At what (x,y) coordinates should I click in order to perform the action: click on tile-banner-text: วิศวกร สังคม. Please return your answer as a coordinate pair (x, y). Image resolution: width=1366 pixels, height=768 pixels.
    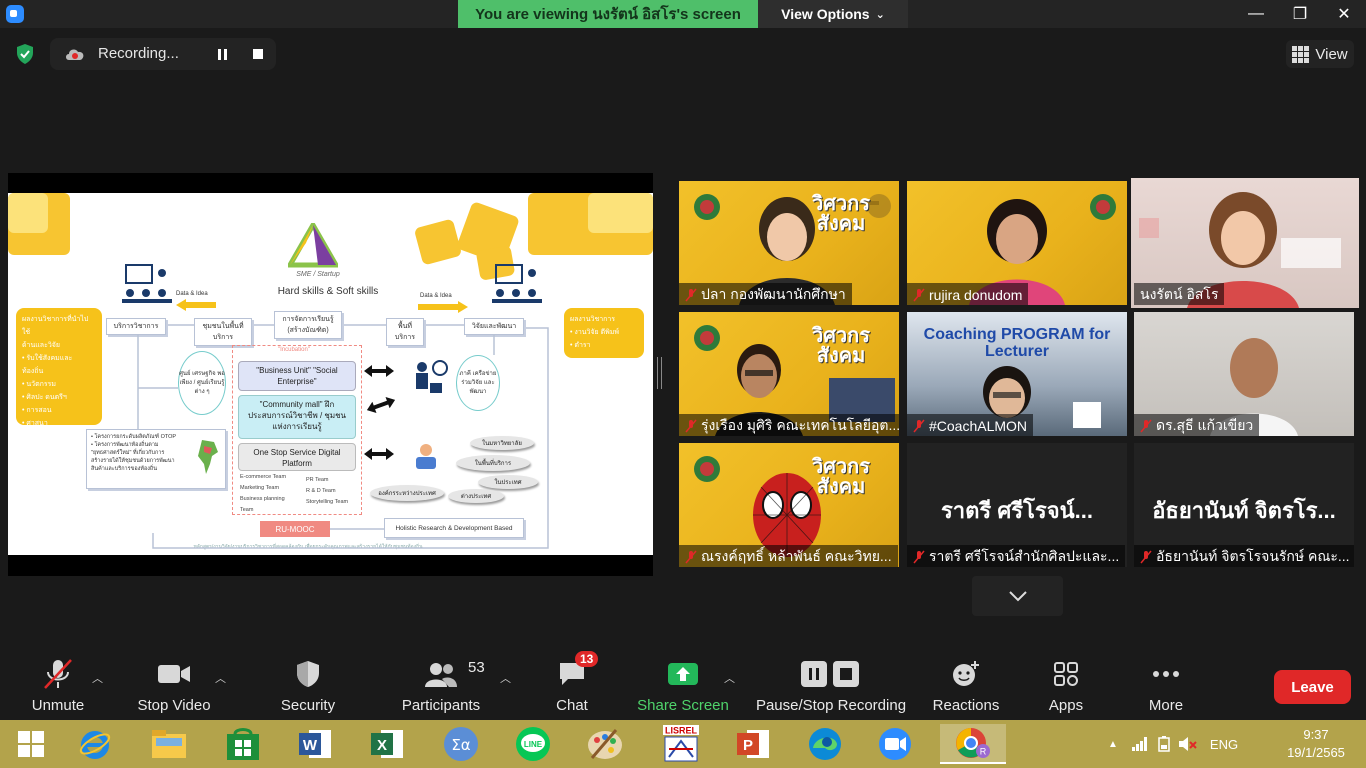
    Looking at the image, I should click on (841, 214).